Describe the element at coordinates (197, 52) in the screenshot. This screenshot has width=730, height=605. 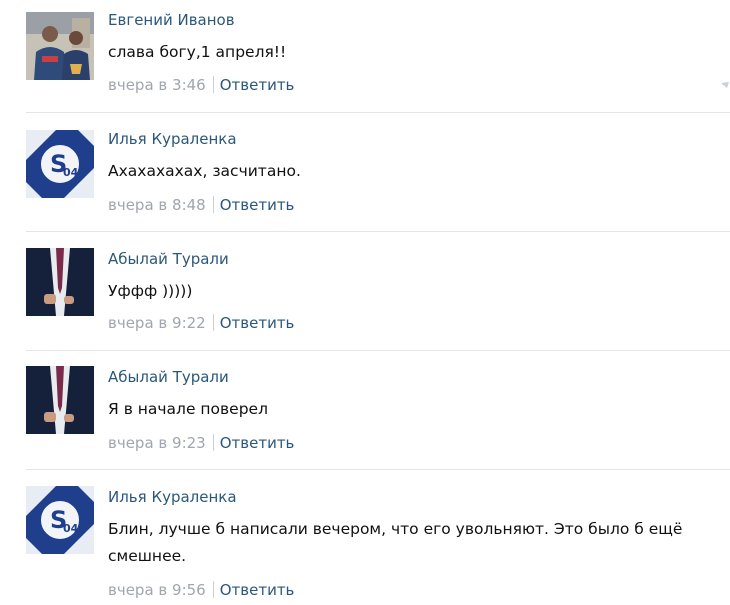
I see `comment-text: слава богу,1 апреля!!` at that location.